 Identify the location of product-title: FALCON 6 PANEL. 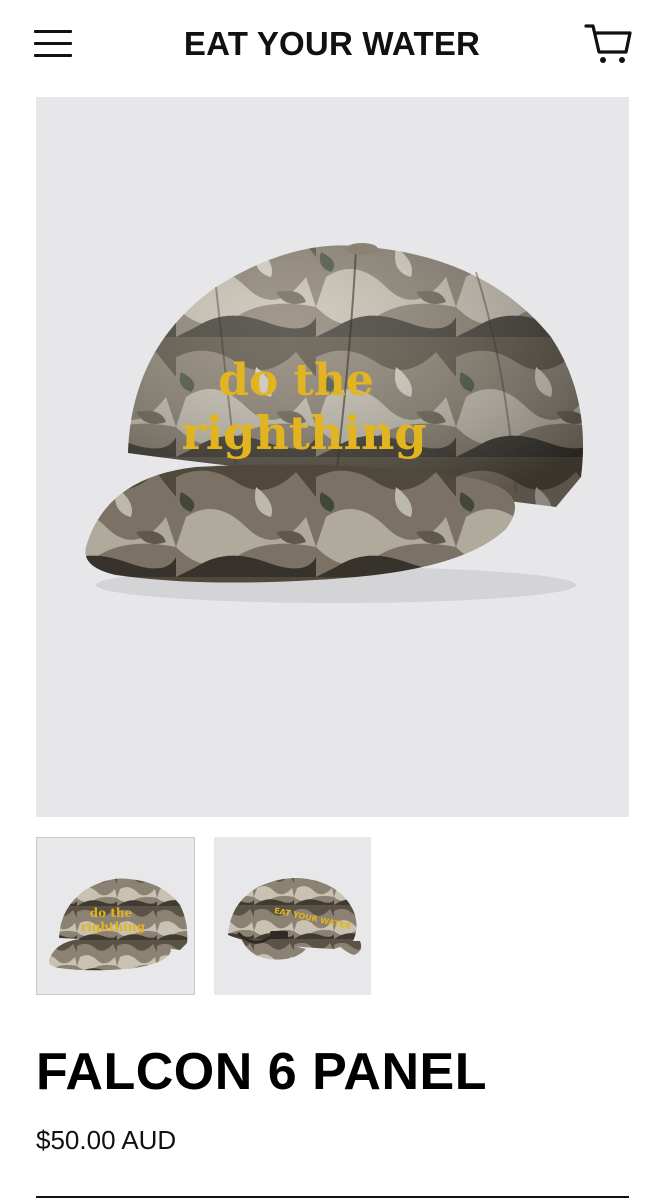
(261, 1072).